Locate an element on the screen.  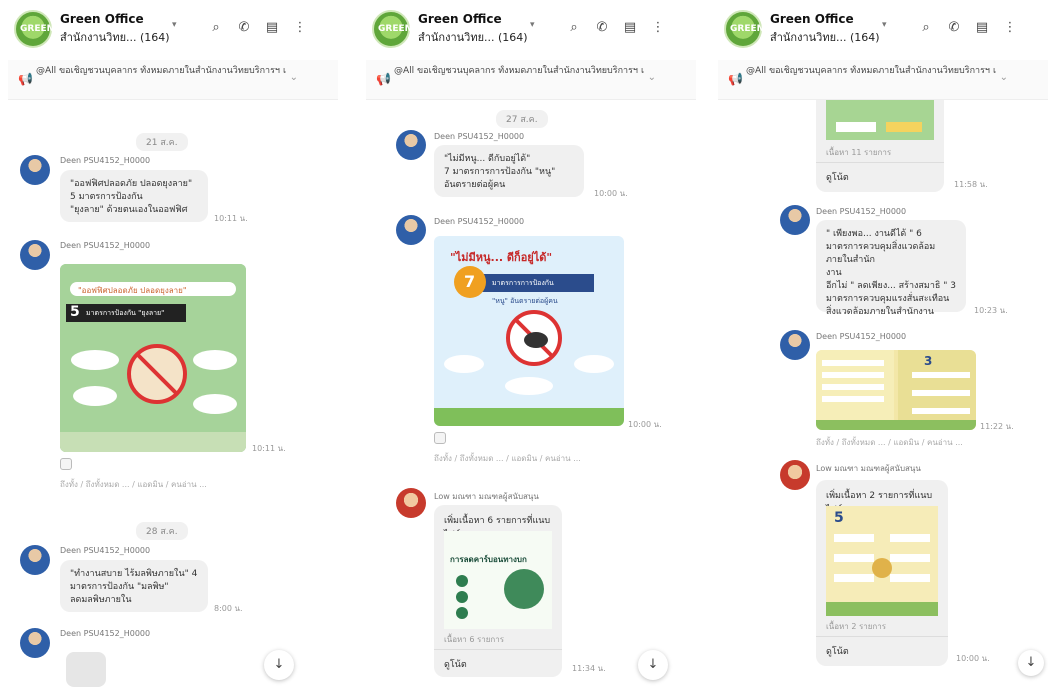
note-card: เนื้อหา 11 รายการ ดูโน้ต is located at coordinates (880, 146).